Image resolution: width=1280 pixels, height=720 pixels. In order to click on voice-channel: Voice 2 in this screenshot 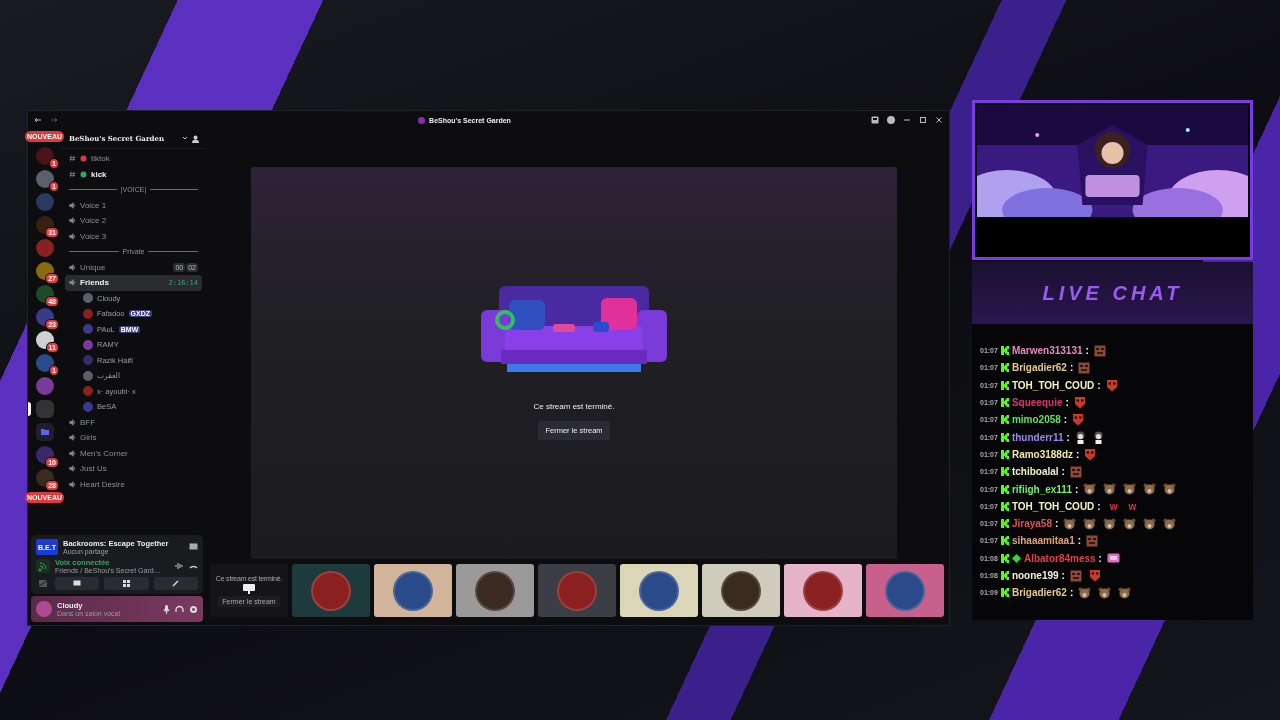, I will do `click(133, 221)`.